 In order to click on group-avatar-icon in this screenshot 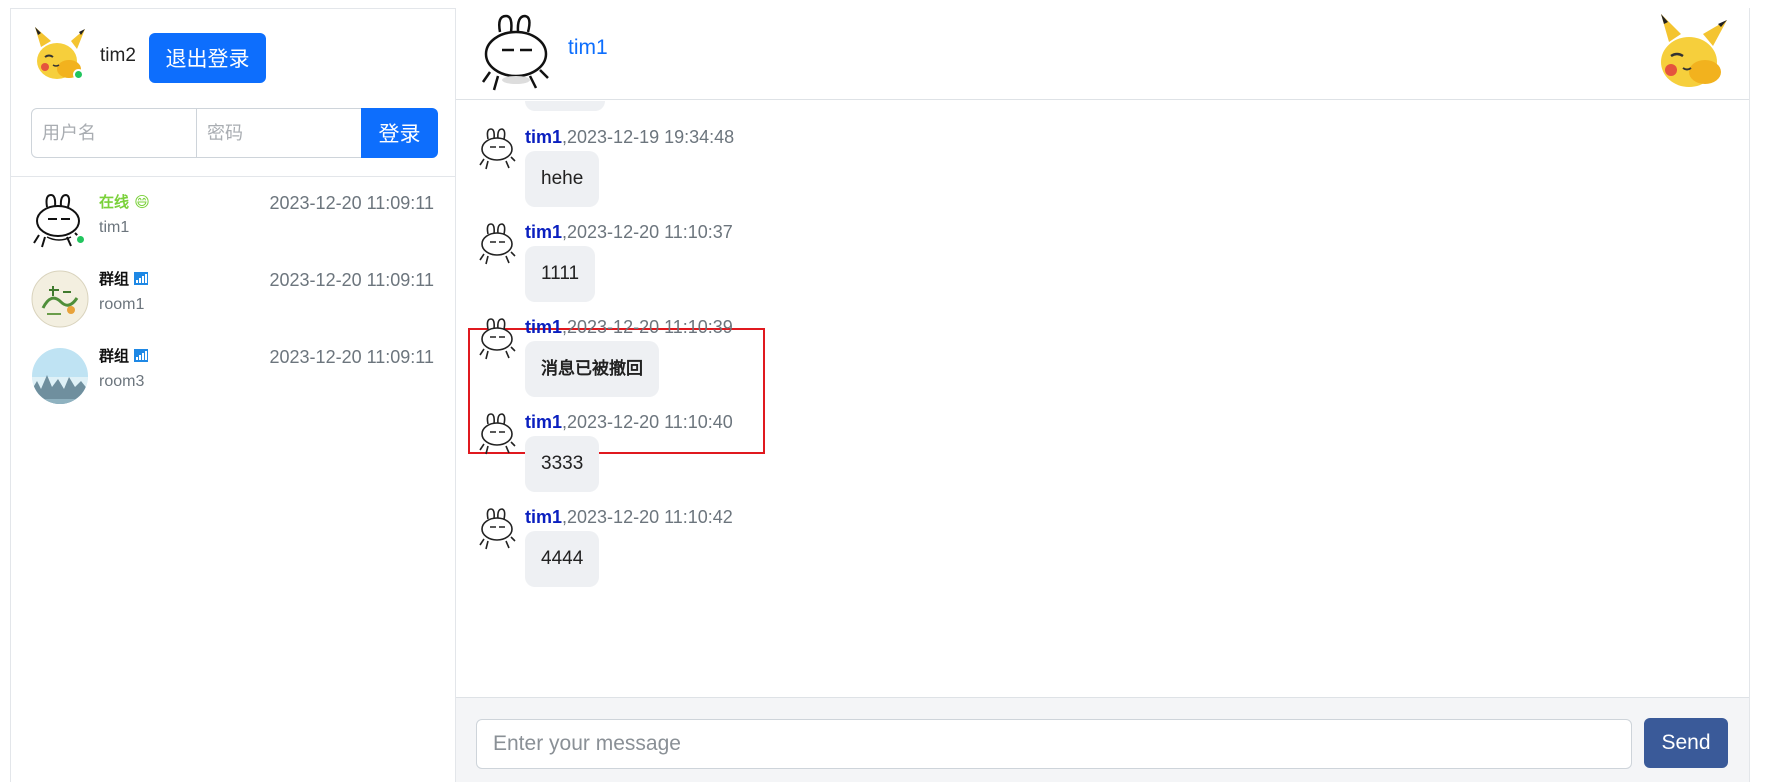, I will do `click(60, 299)`.